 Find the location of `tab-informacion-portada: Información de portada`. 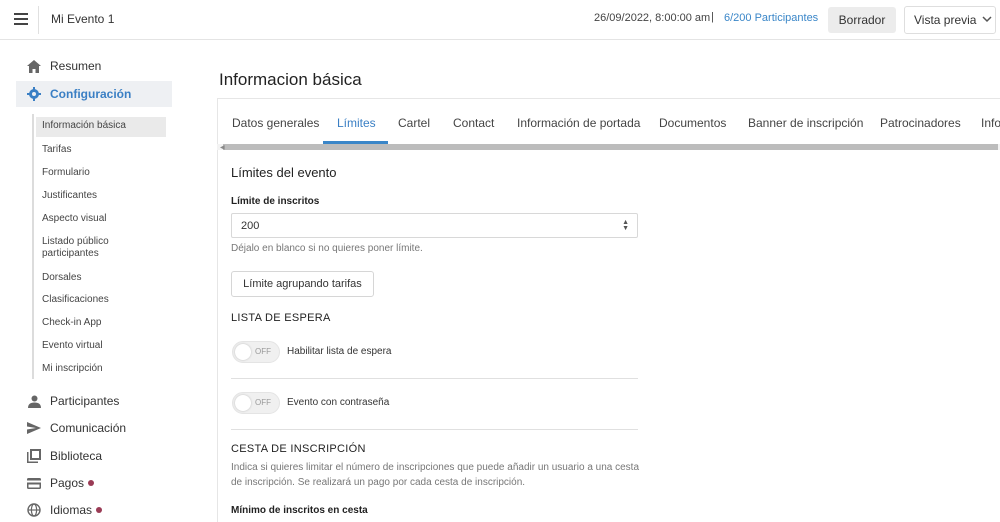

tab-informacion-portada: Información de portada is located at coordinates (578, 123).